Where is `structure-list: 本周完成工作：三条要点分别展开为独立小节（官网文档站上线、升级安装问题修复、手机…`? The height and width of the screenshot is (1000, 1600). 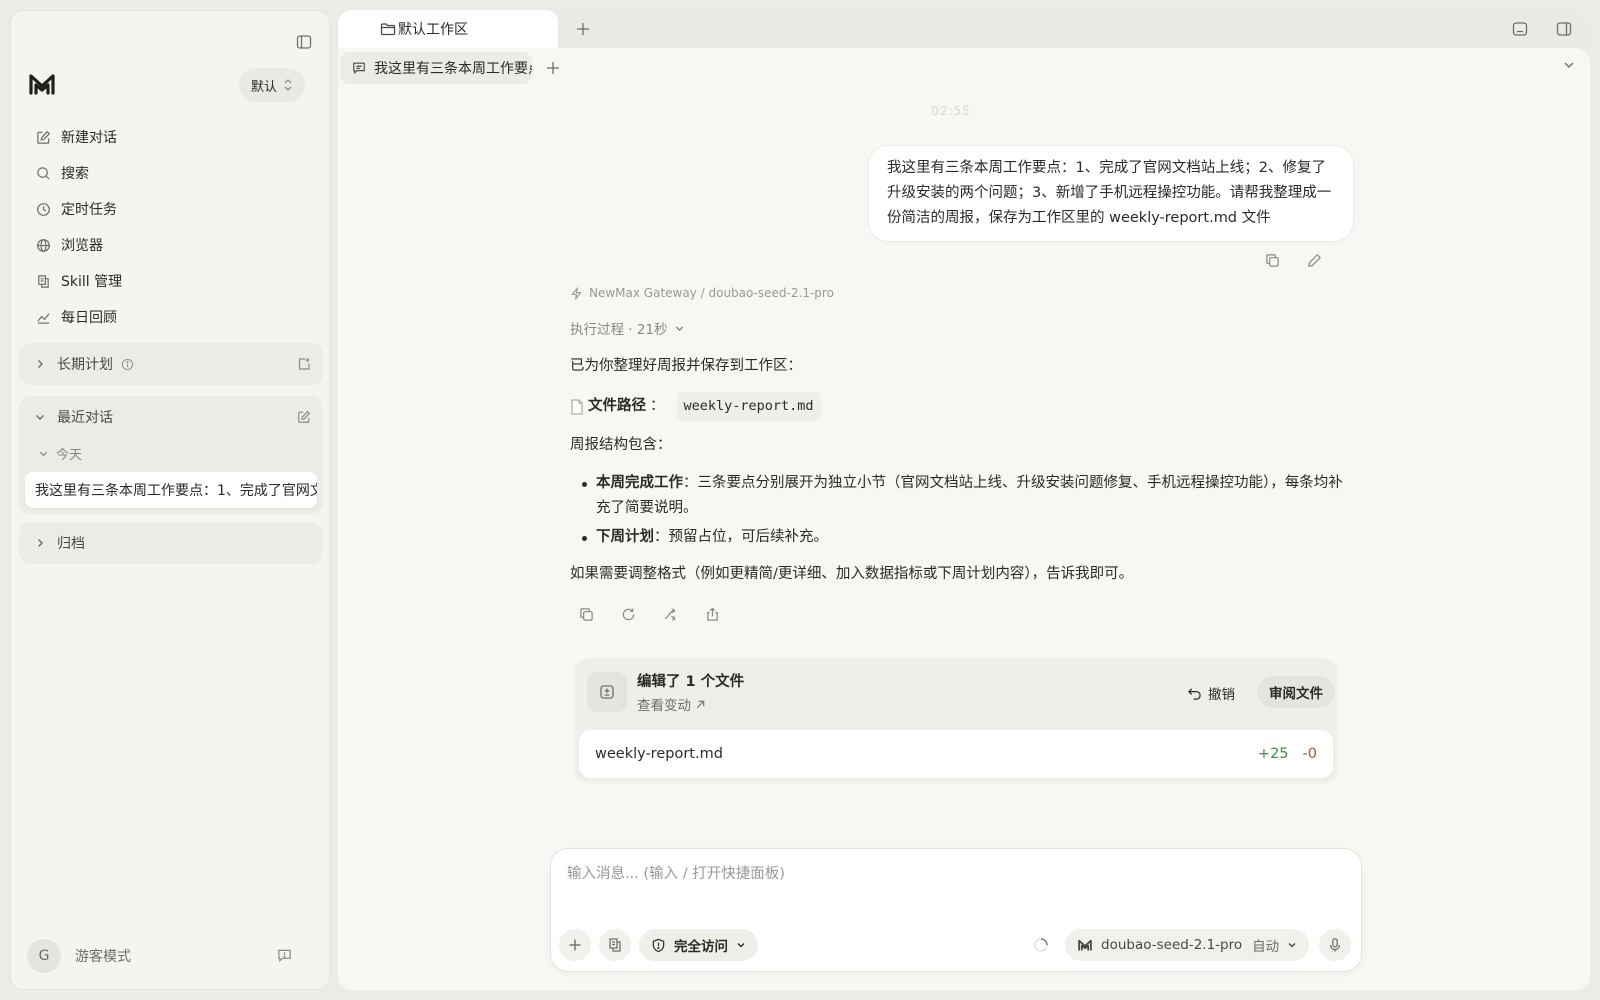 structure-list: 本周完成工作：三条要点分别展开为独立小节（官网文档站上线、升级安装问题修复、手机… is located at coordinates (960, 510).